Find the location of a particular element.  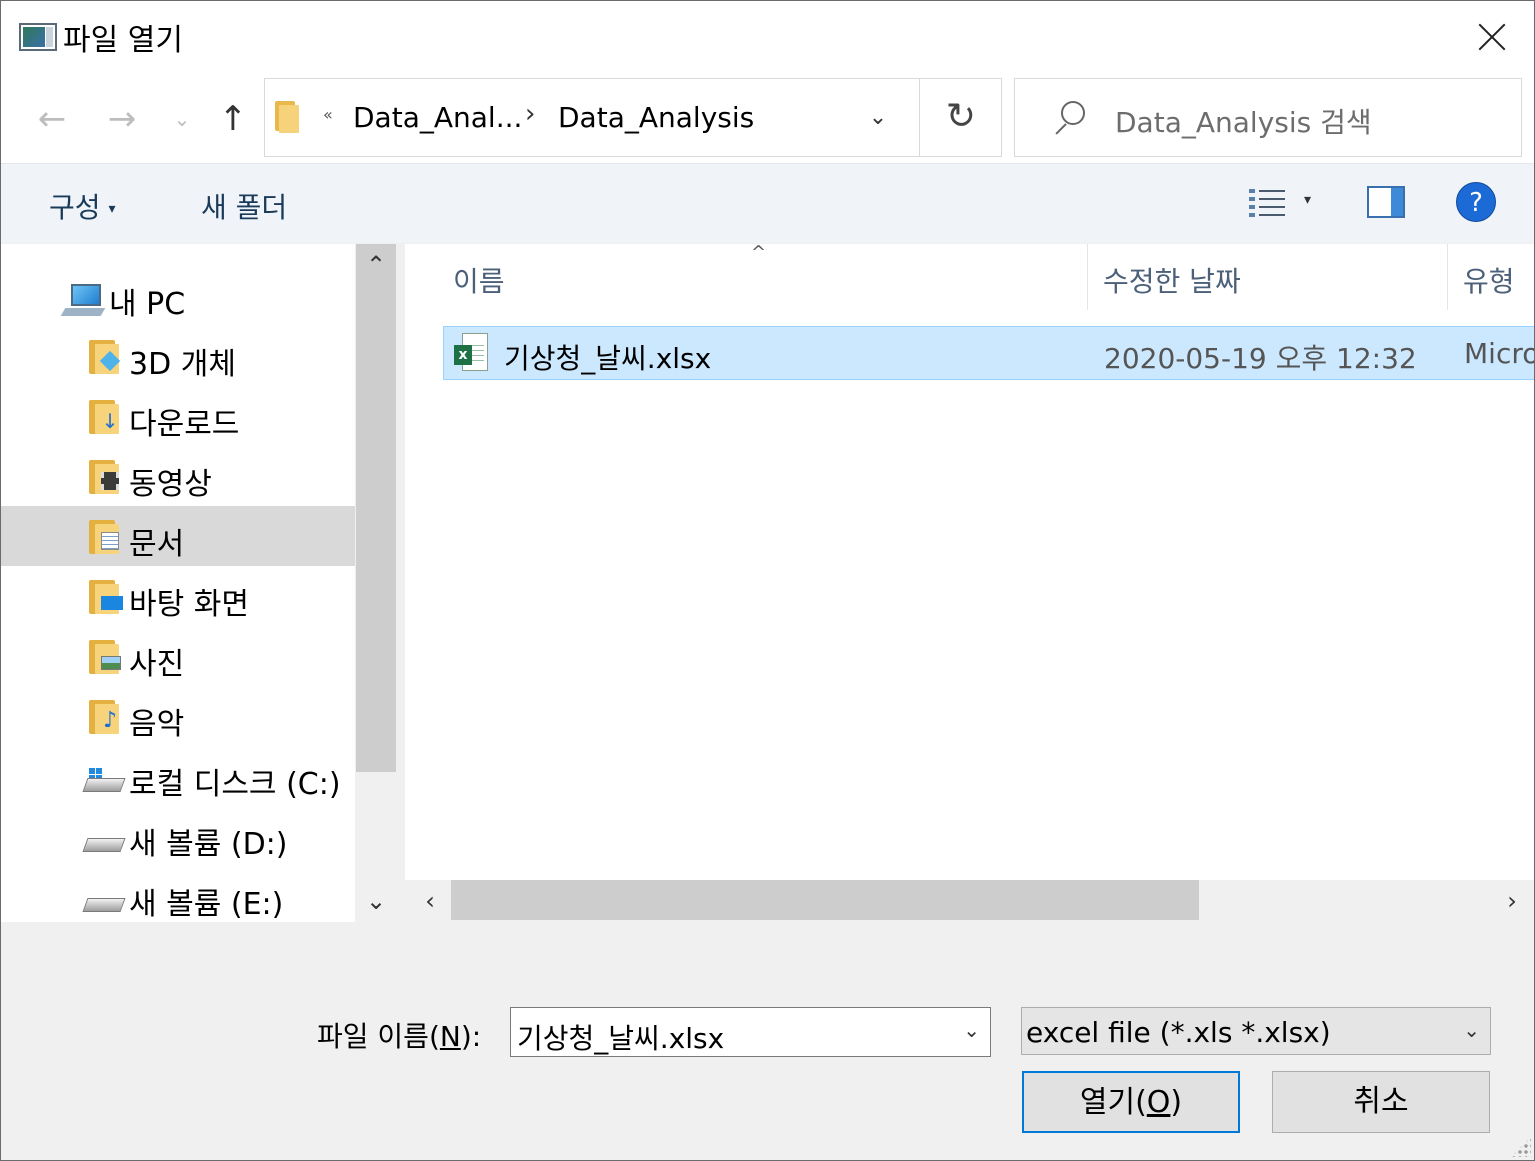

nav-item-music: ♪ 음악 is located at coordinates (178, 716).